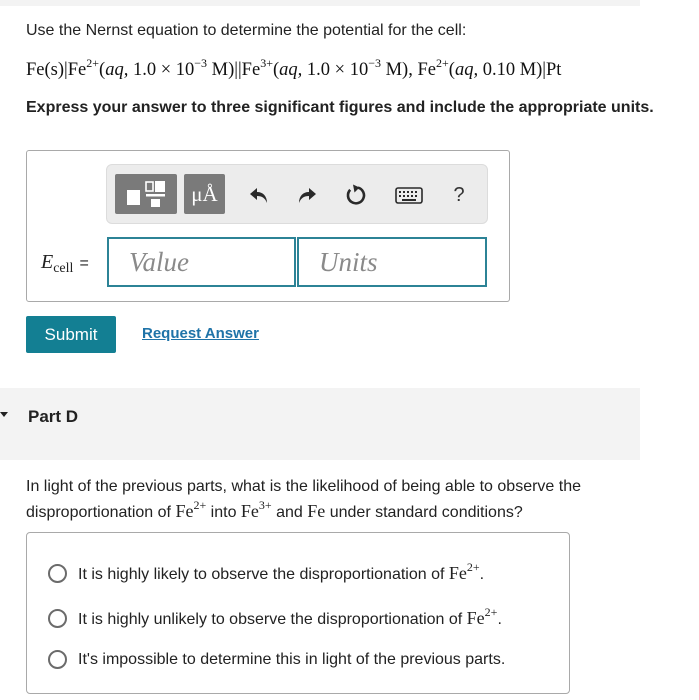 Image resolution: width=699 pixels, height=700 pixels. I want to click on math-toolbar: μÅ ?, so click(297, 194).